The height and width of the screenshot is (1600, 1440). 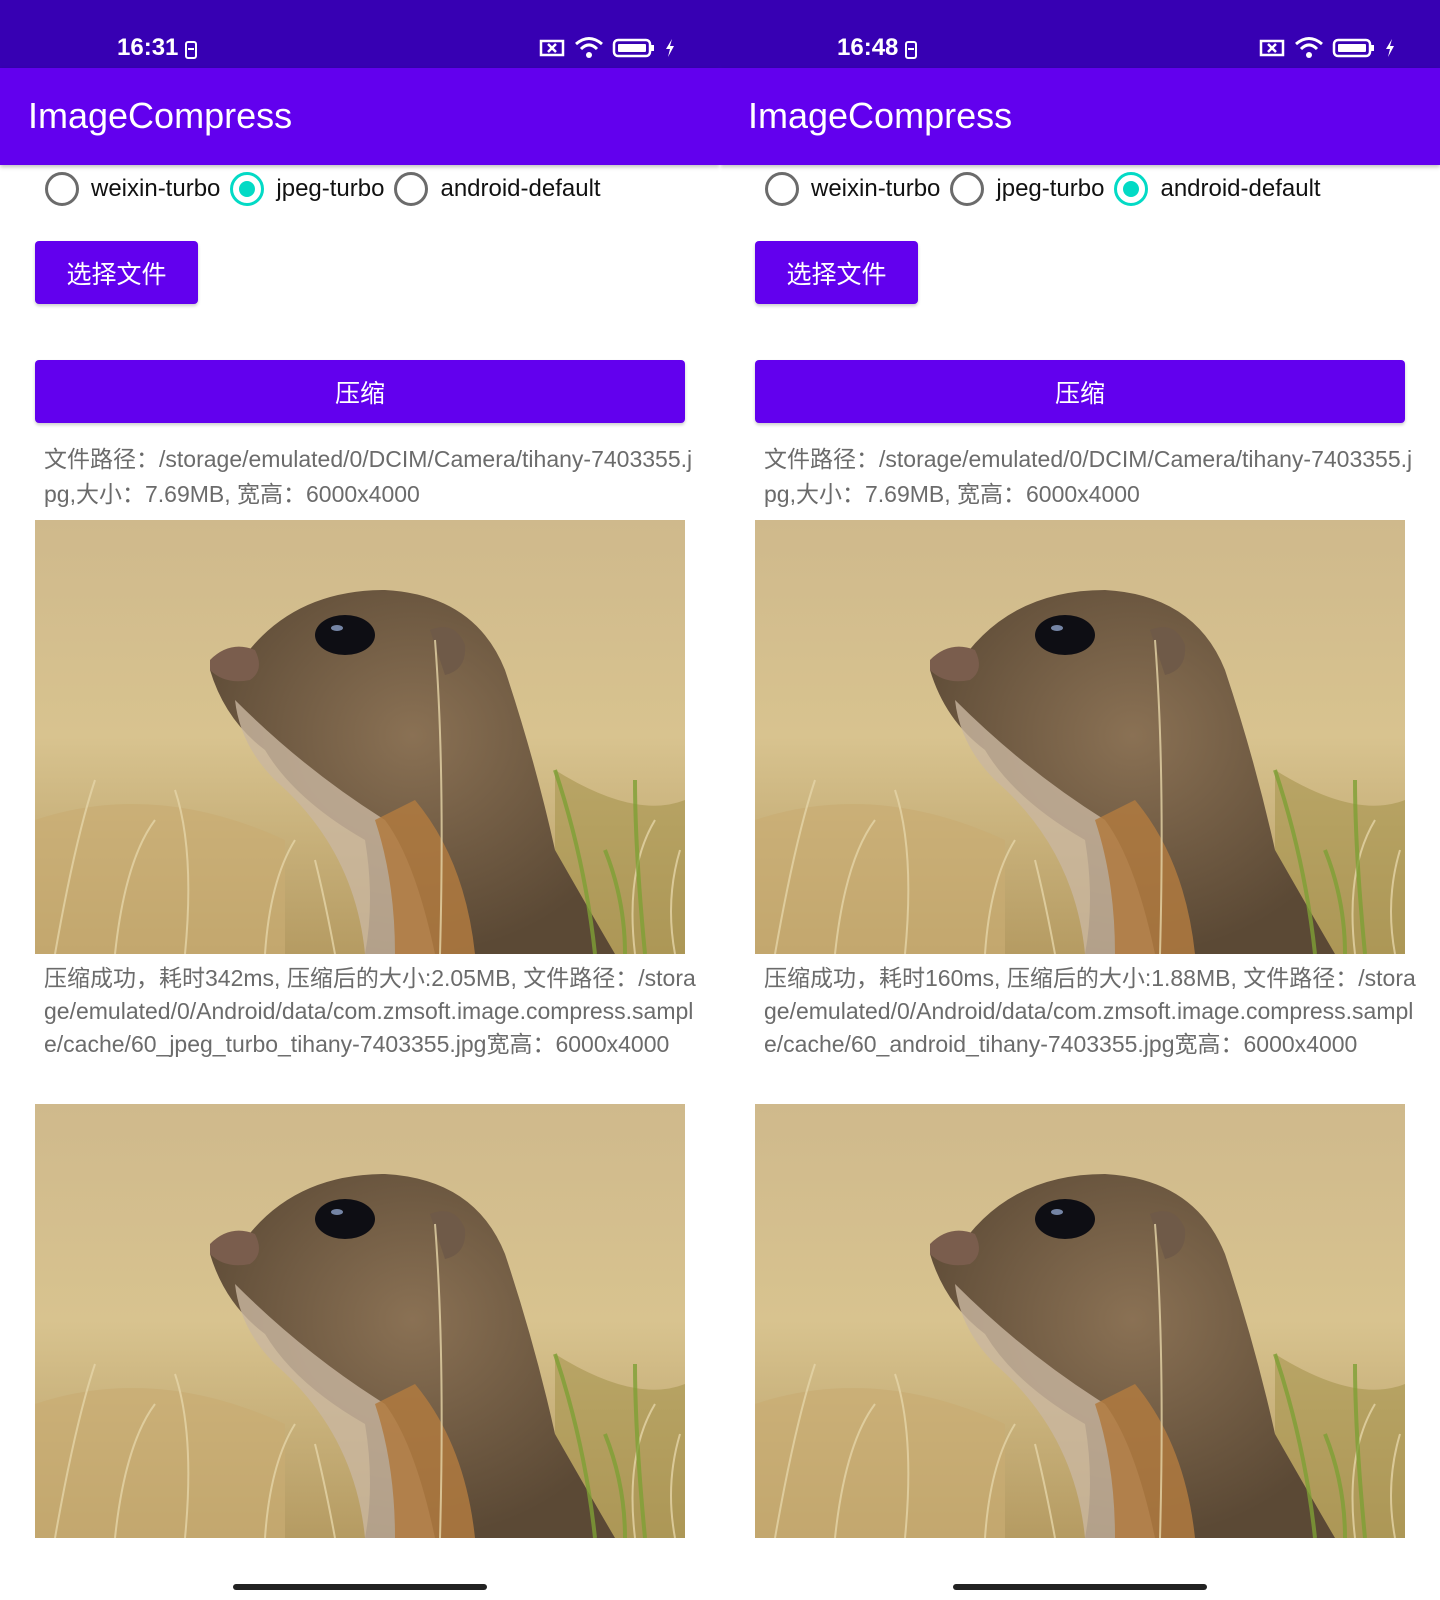 I want to click on status-time: 16:31, so click(x=148, y=47).